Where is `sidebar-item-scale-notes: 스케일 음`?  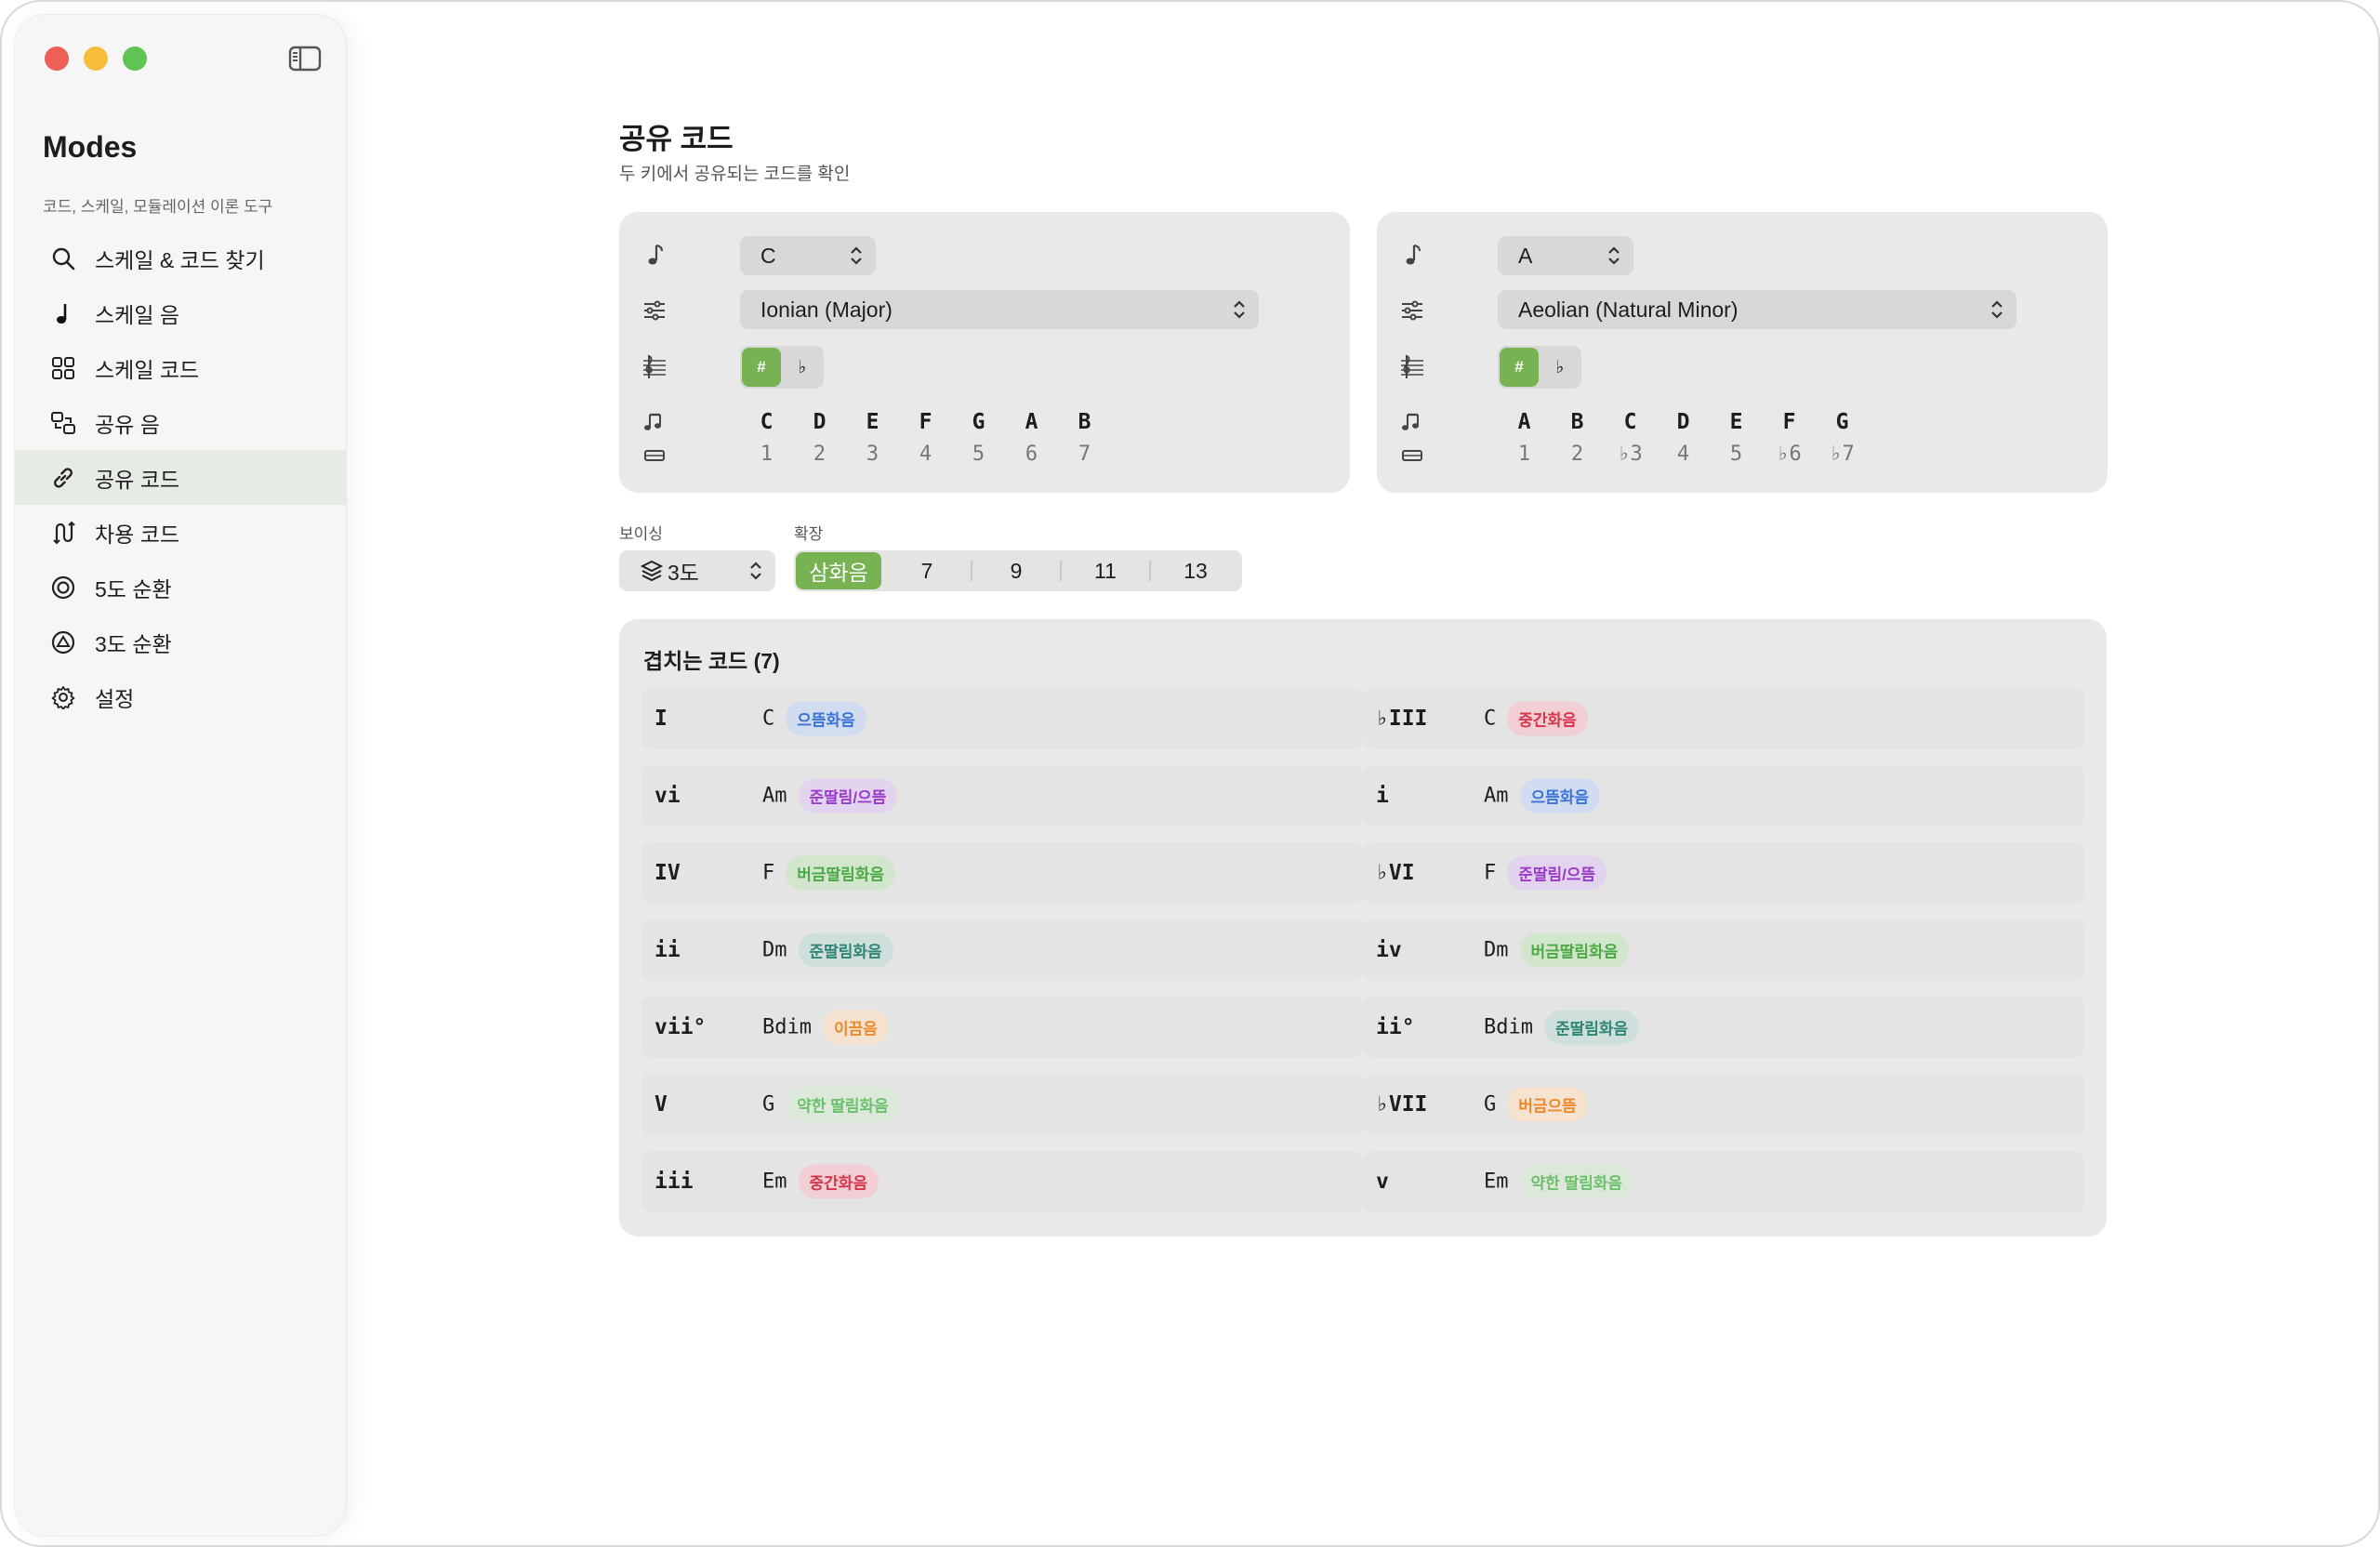 sidebar-item-scale-notes: 스케일 음 is located at coordinates (180, 312).